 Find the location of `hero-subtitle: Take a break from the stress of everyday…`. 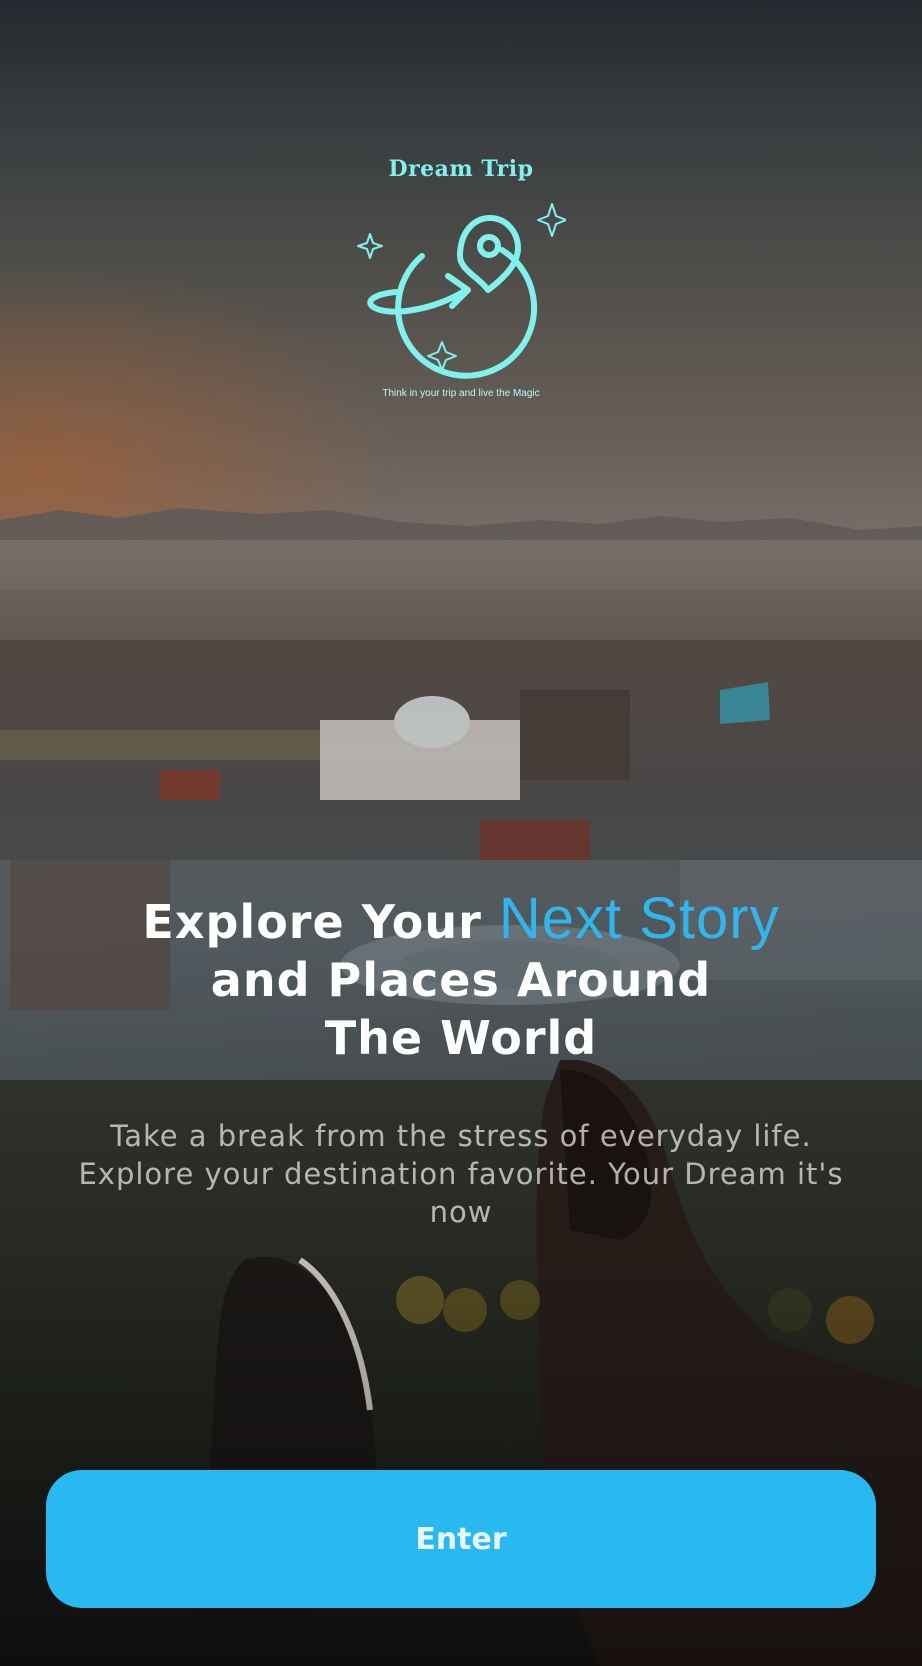

hero-subtitle: Take a break from the stress of everyday… is located at coordinates (461, 1174).